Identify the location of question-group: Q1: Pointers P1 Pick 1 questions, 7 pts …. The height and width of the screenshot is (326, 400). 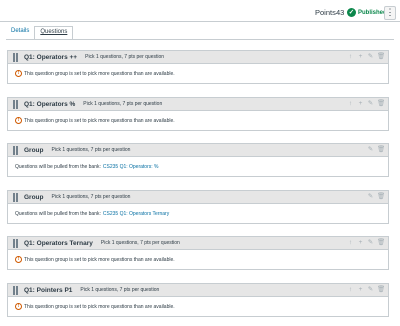
(198, 300).